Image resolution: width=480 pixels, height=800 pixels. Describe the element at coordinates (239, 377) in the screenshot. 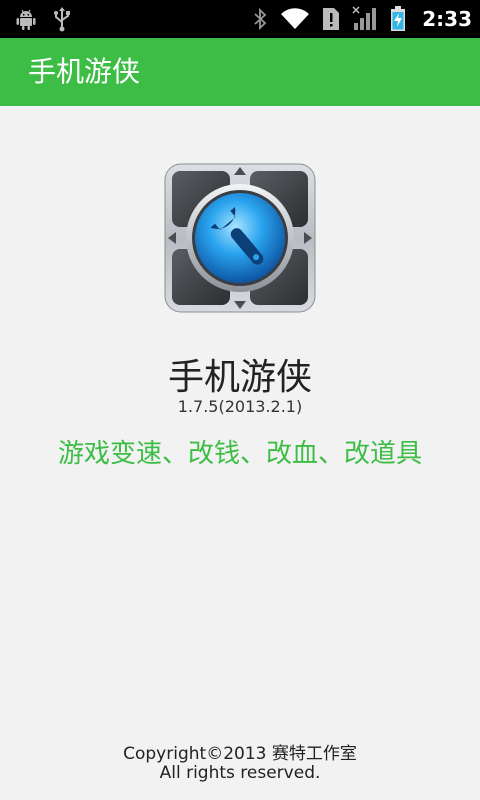

I see `app-name: 手机游侠` at that location.